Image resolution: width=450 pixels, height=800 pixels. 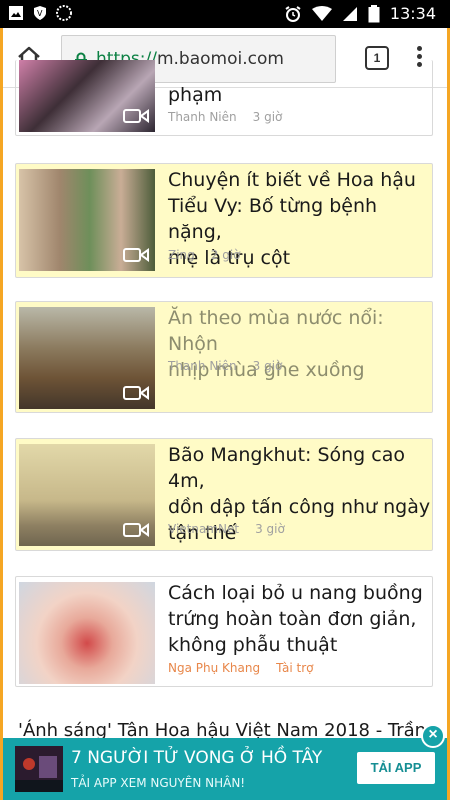 I want to click on dotted-circle-icon, so click(x=64, y=13).